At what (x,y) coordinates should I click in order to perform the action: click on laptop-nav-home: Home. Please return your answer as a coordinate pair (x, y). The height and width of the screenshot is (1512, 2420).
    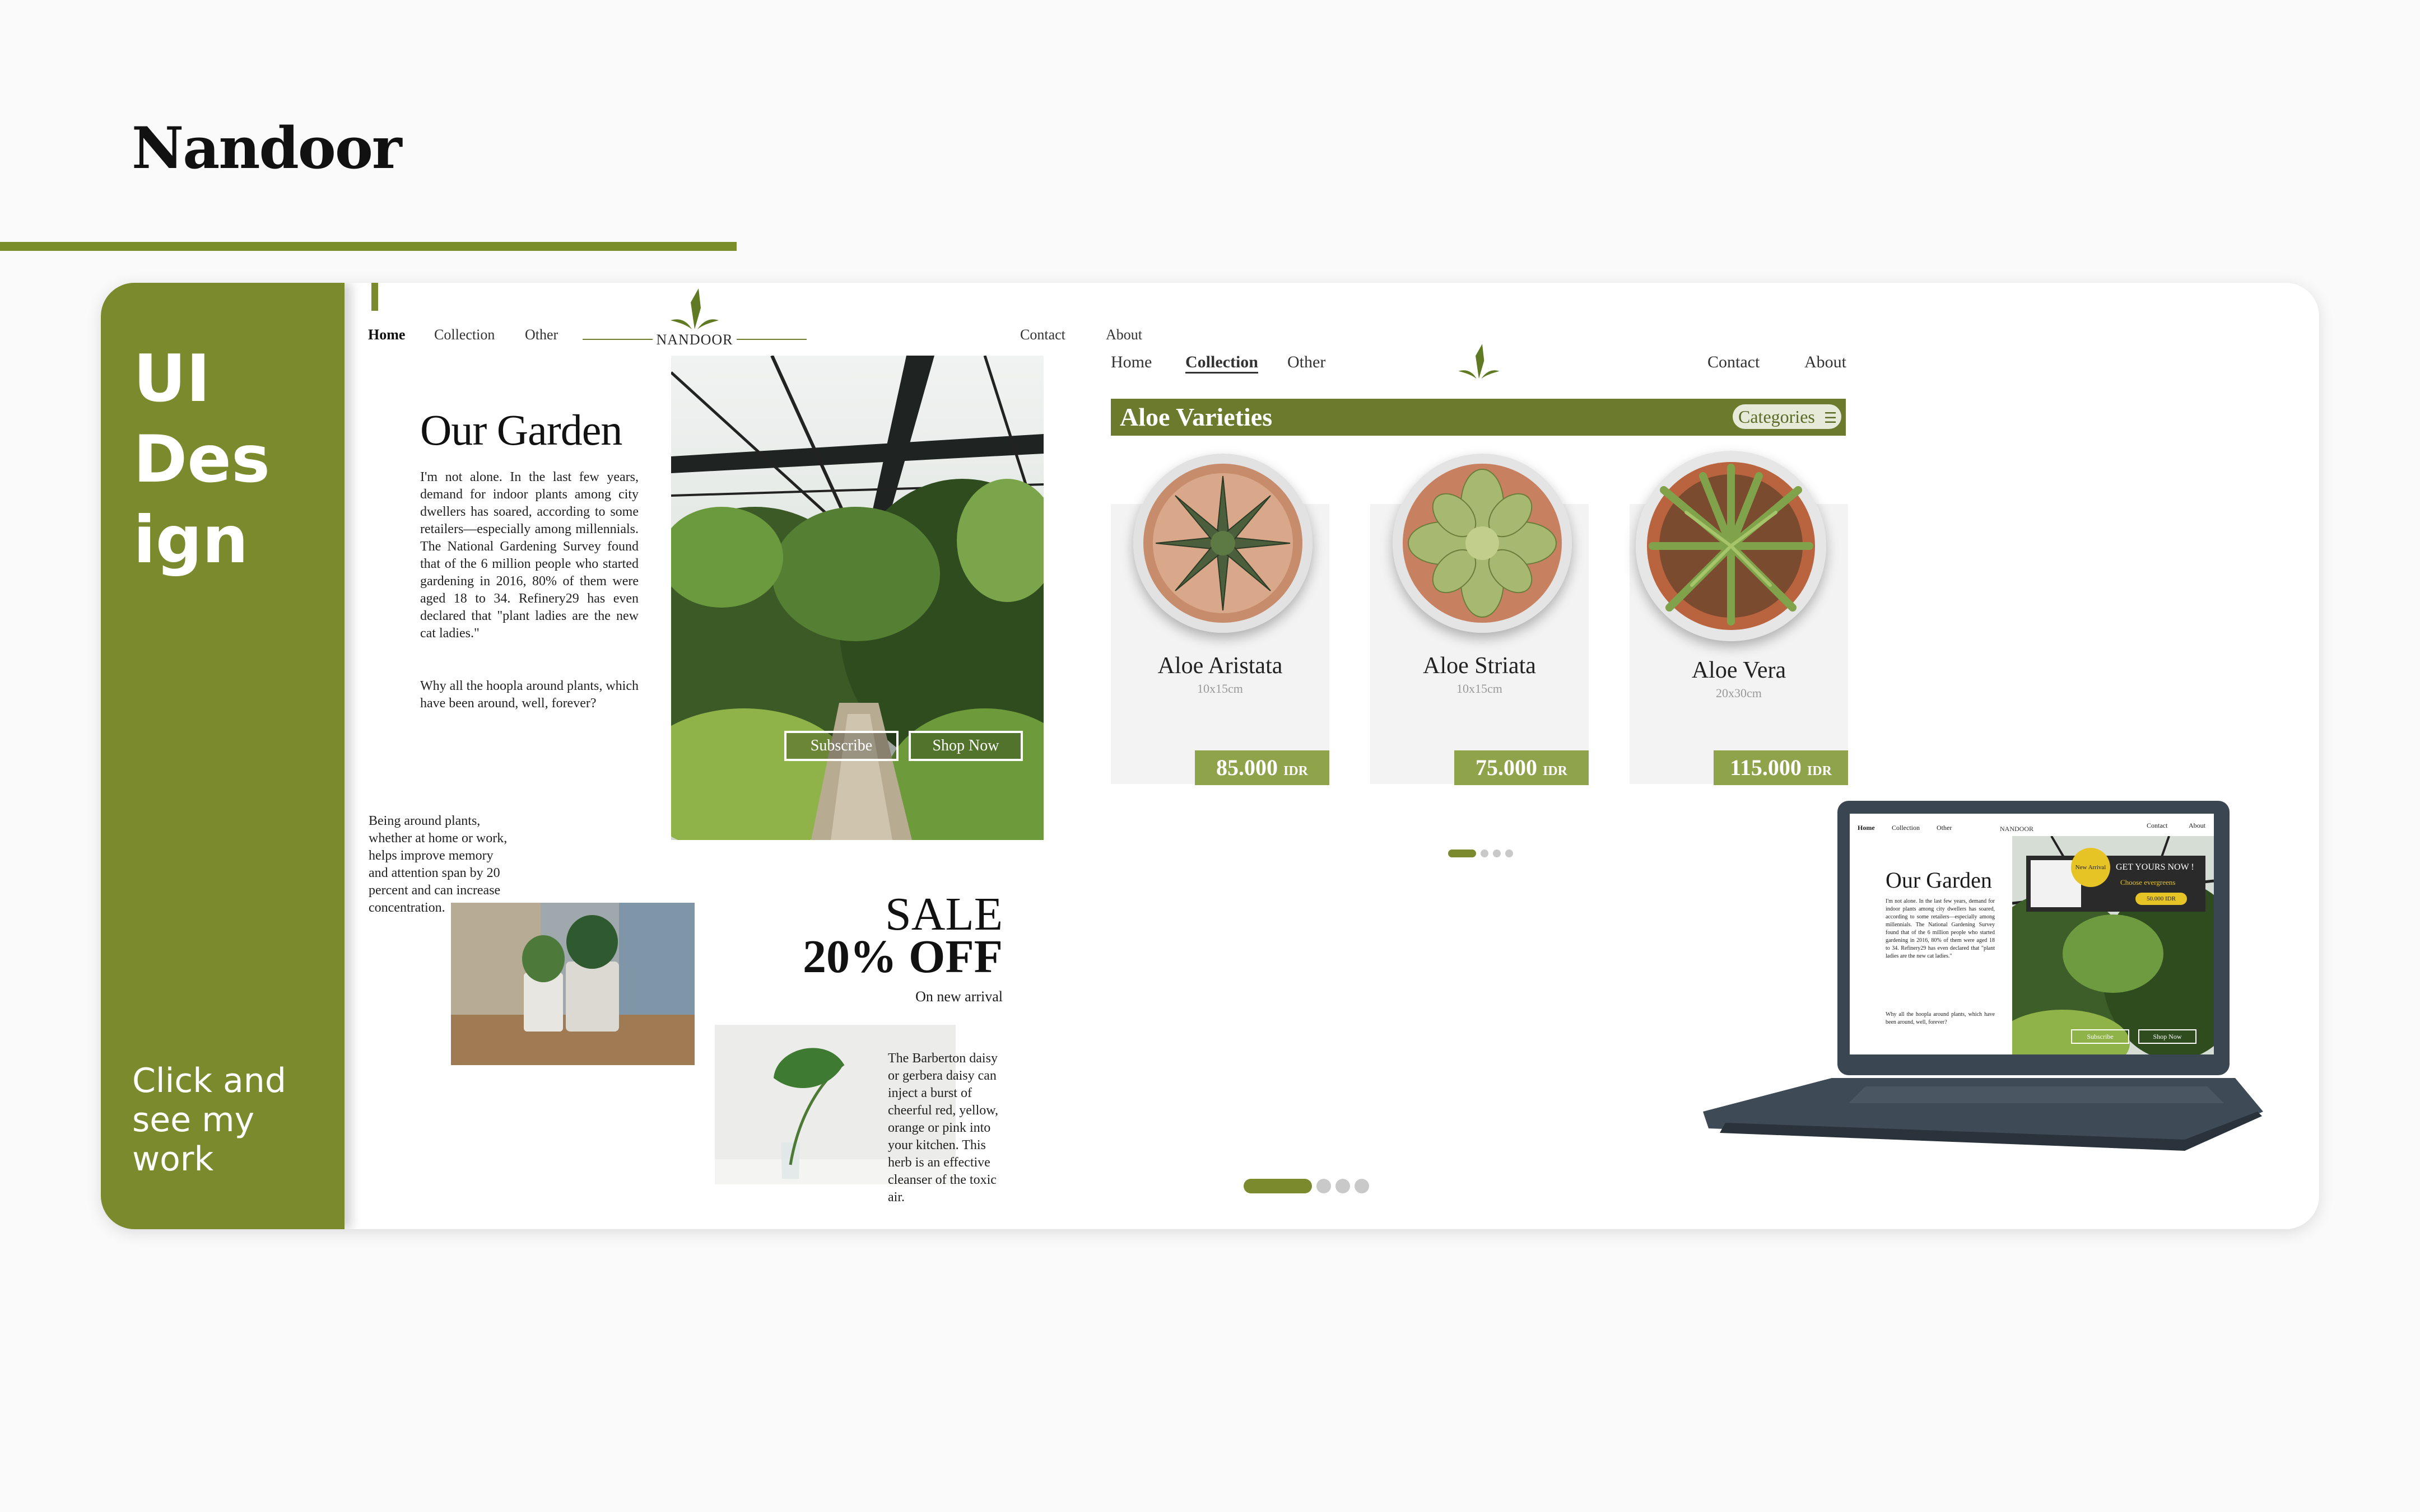
    Looking at the image, I should click on (1867, 828).